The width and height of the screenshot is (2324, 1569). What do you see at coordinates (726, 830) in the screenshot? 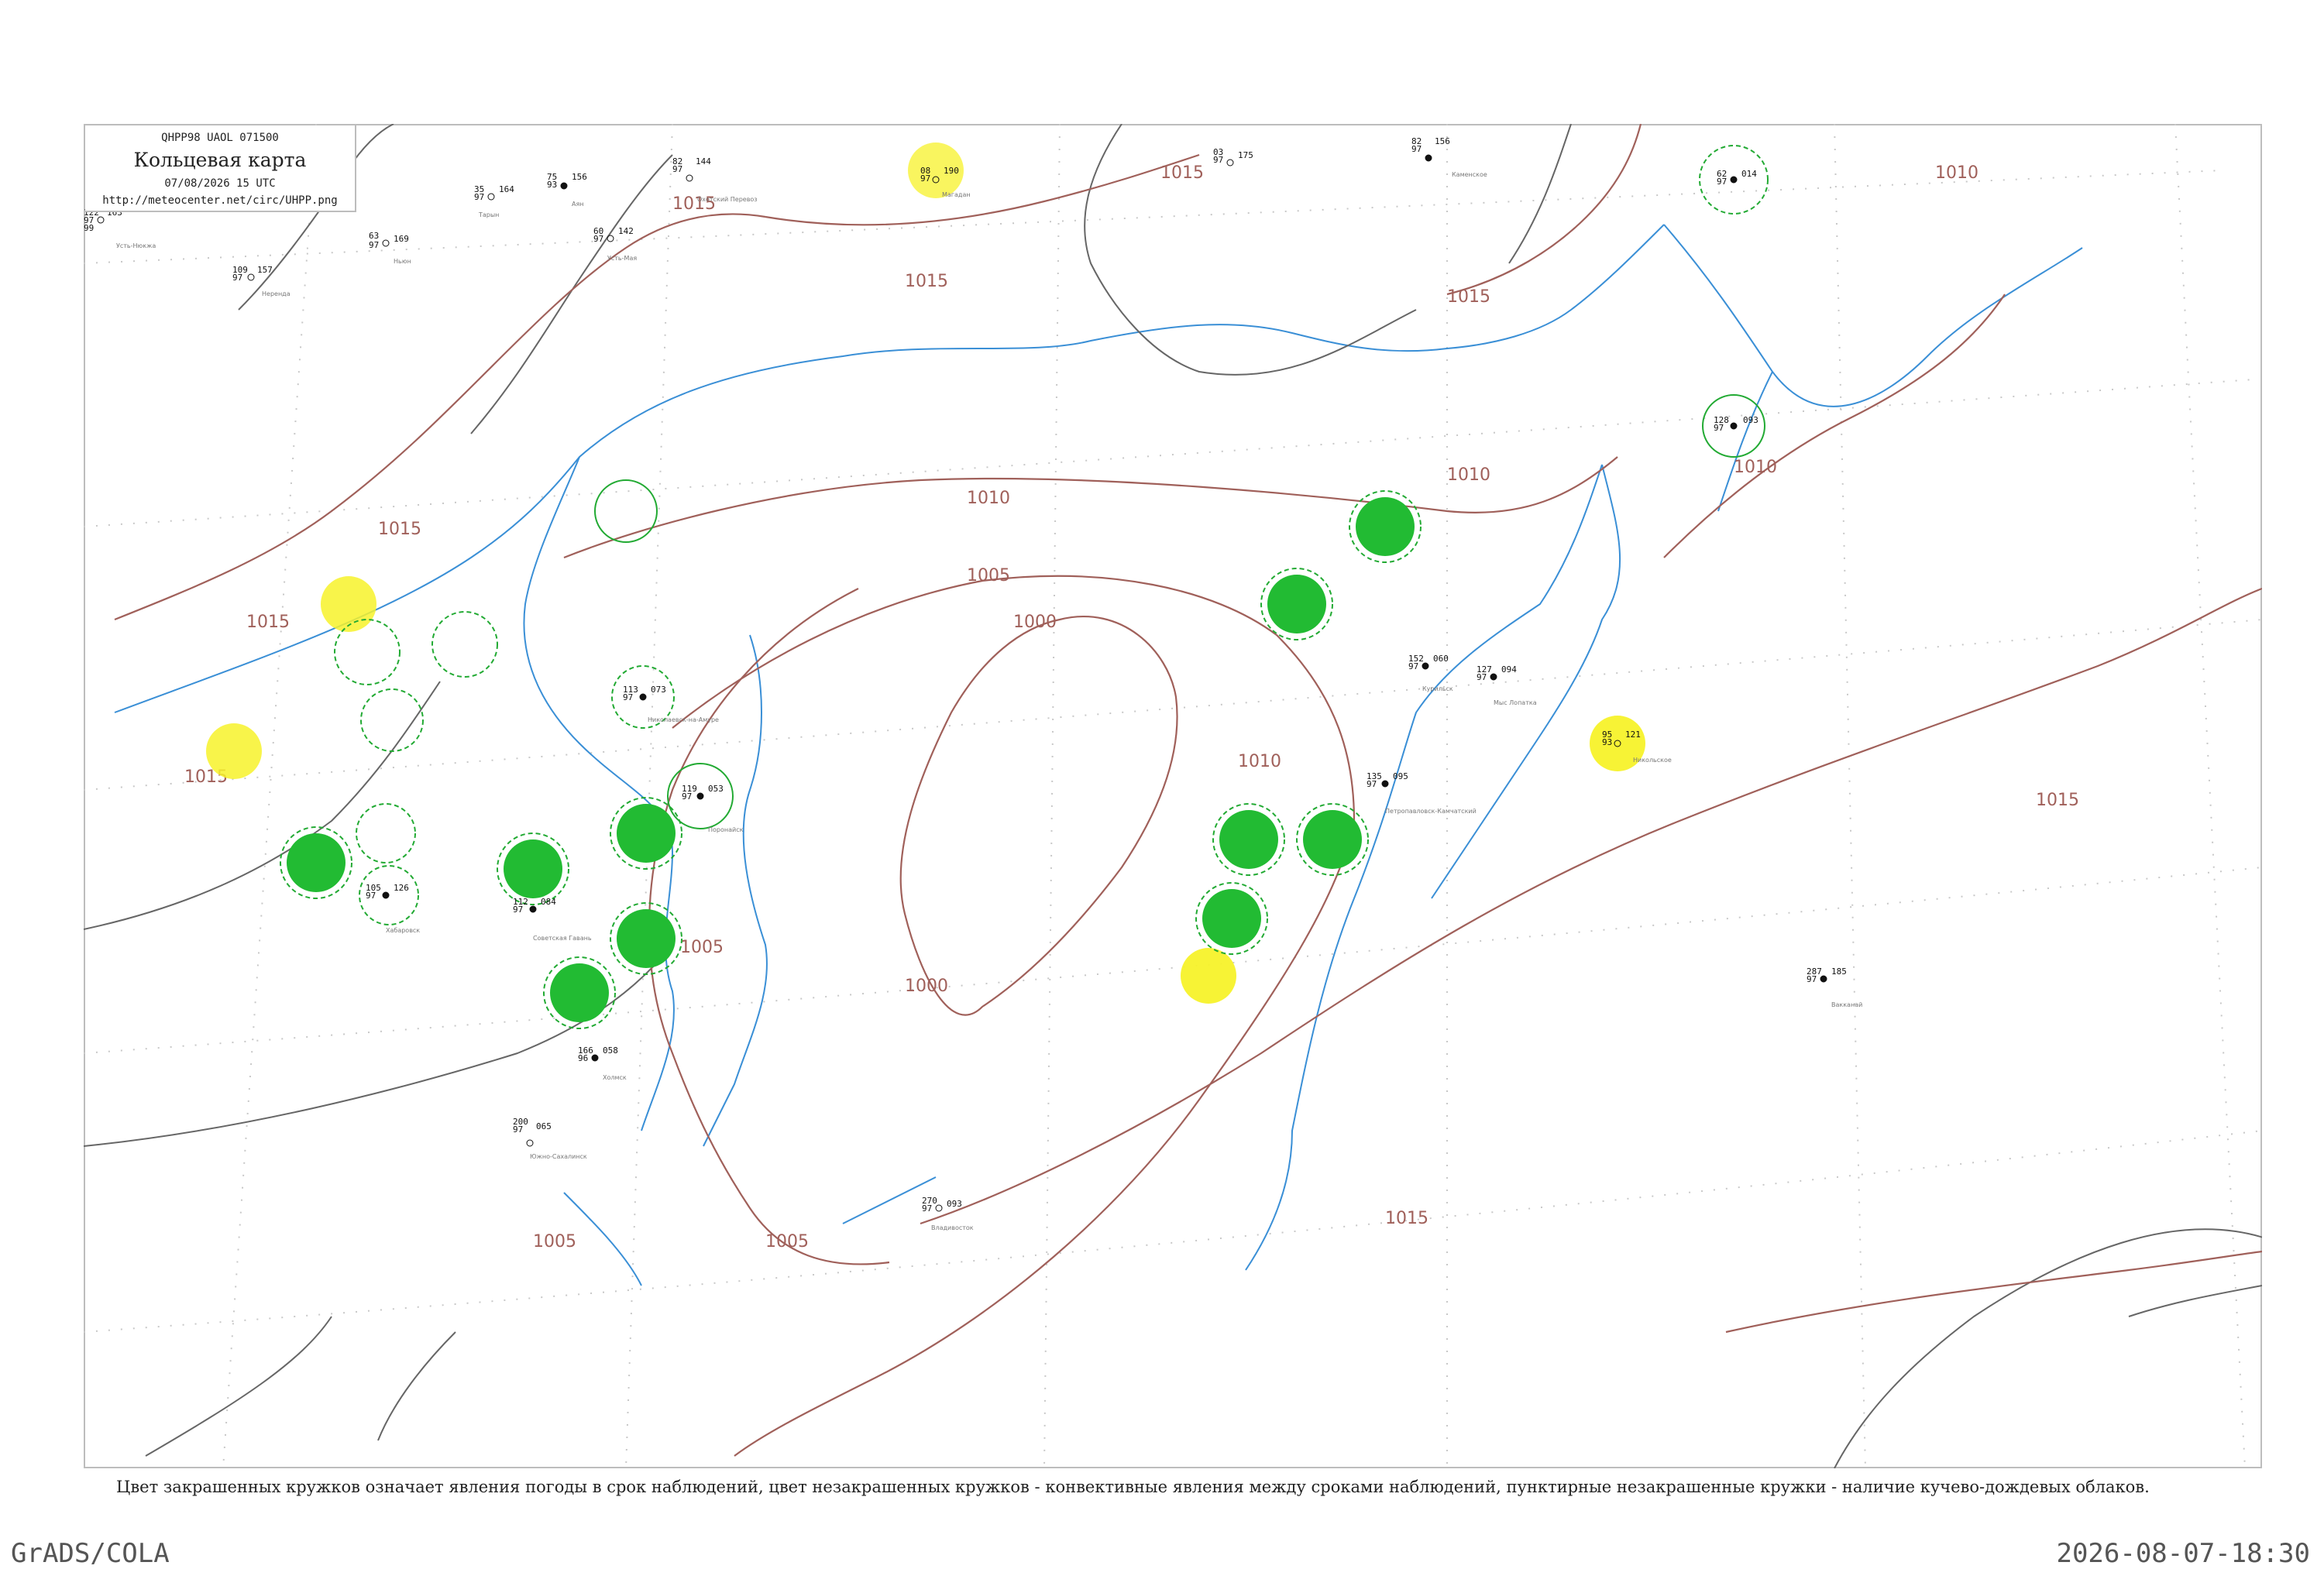
I see `svg-text: Поронайск` at bounding box center [726, 830].